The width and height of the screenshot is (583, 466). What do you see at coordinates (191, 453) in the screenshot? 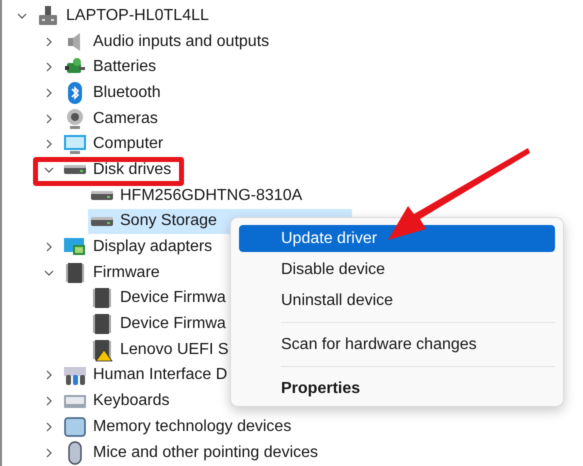
I see `tree-item: Mice and other pointing devices` at bounding box center [191, 453].